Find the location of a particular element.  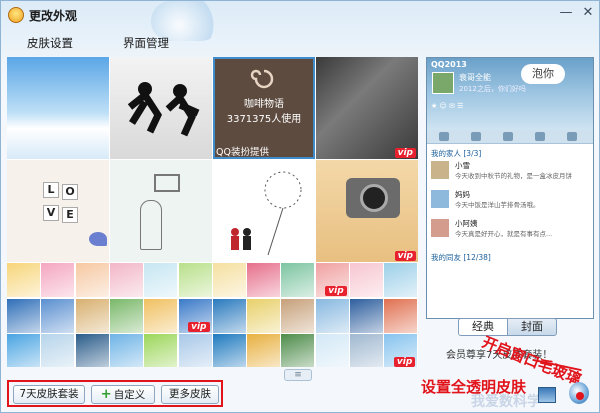

cover-mode-button: 封面 is located at coordinates (532, 327).